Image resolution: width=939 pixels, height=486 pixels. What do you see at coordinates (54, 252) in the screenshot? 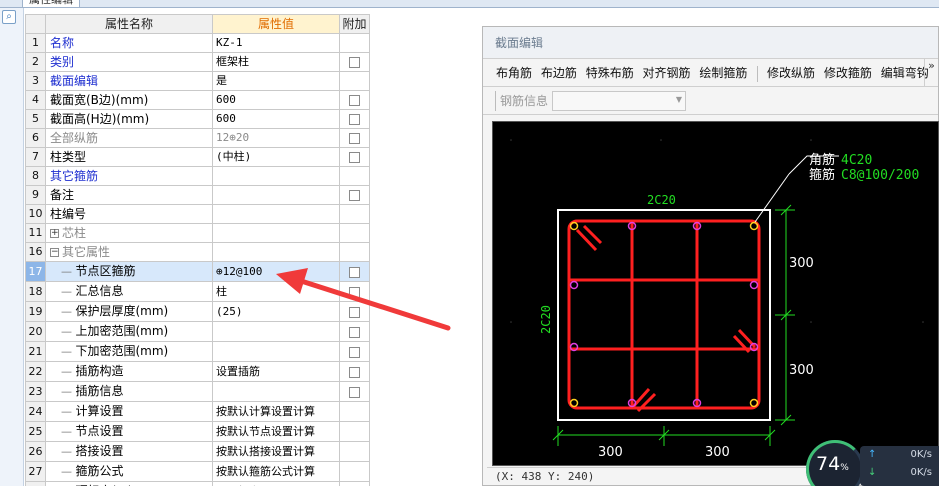
I see `collapse-icon: −` at bounding box center [54, 252].